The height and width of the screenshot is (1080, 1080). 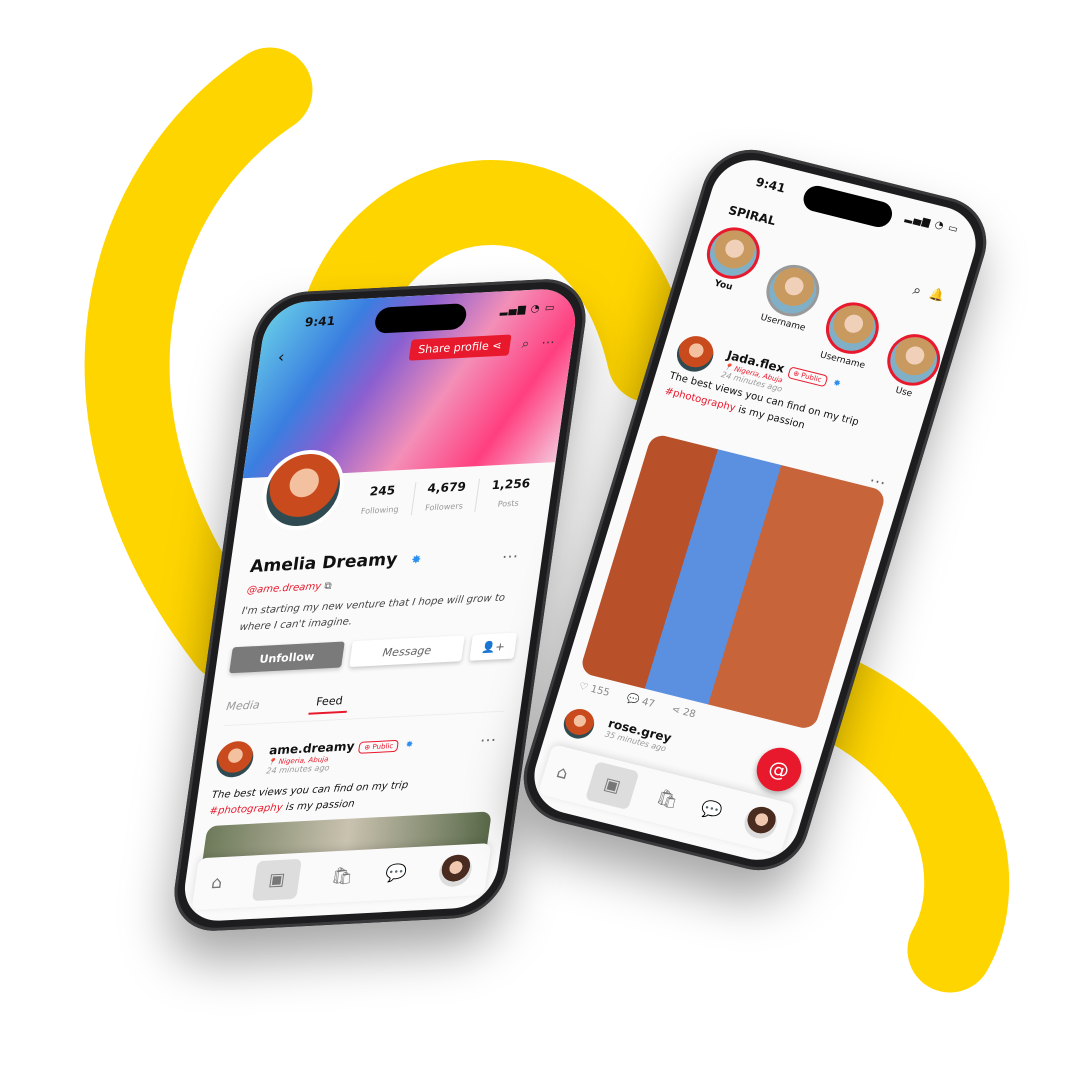 I want to click on unfollow-button: Unfollow, so click(x=287, y=657).